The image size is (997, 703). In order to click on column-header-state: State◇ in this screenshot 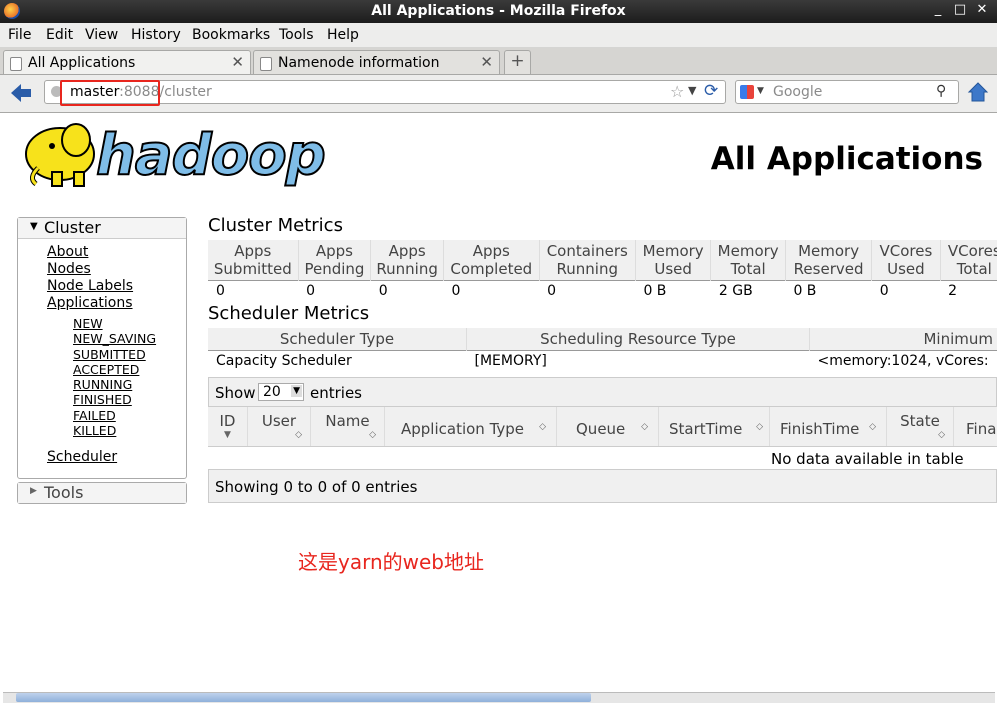, I will do `click(920, 426)`.